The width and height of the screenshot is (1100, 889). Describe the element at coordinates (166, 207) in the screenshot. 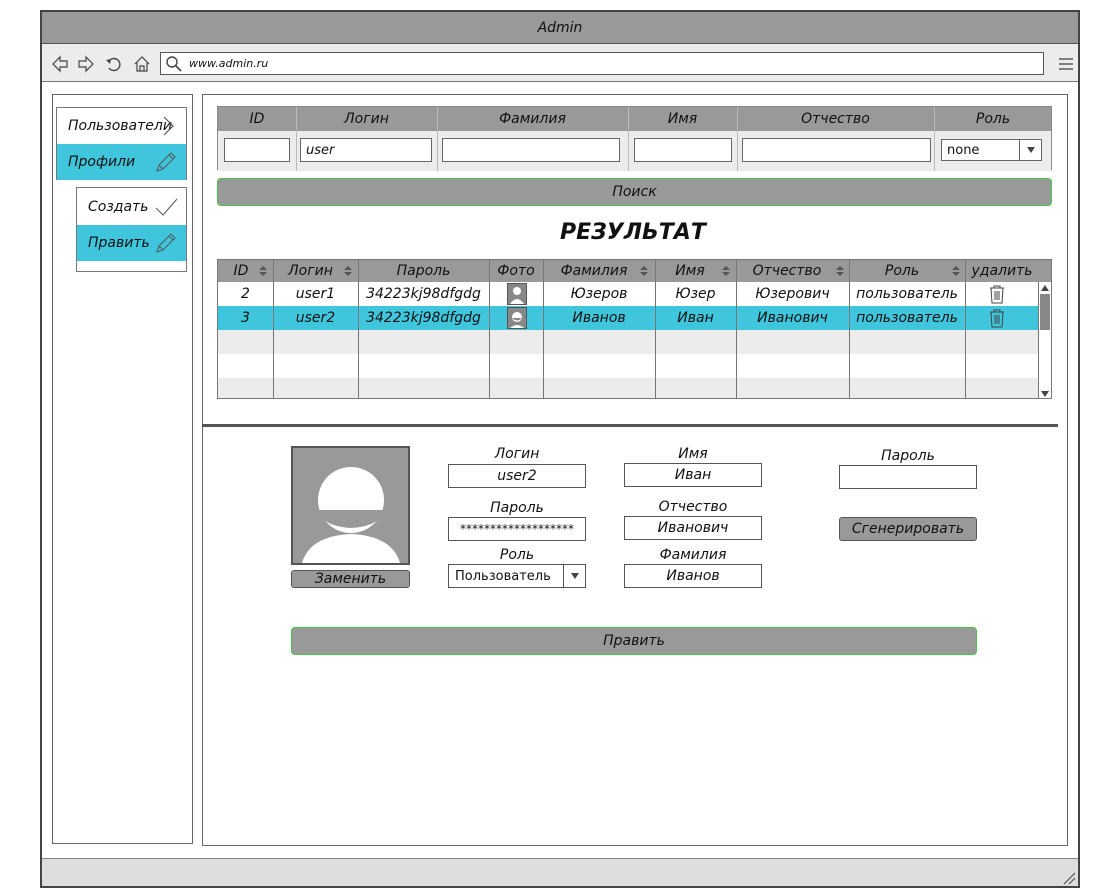

I see `check-icon` at that location.